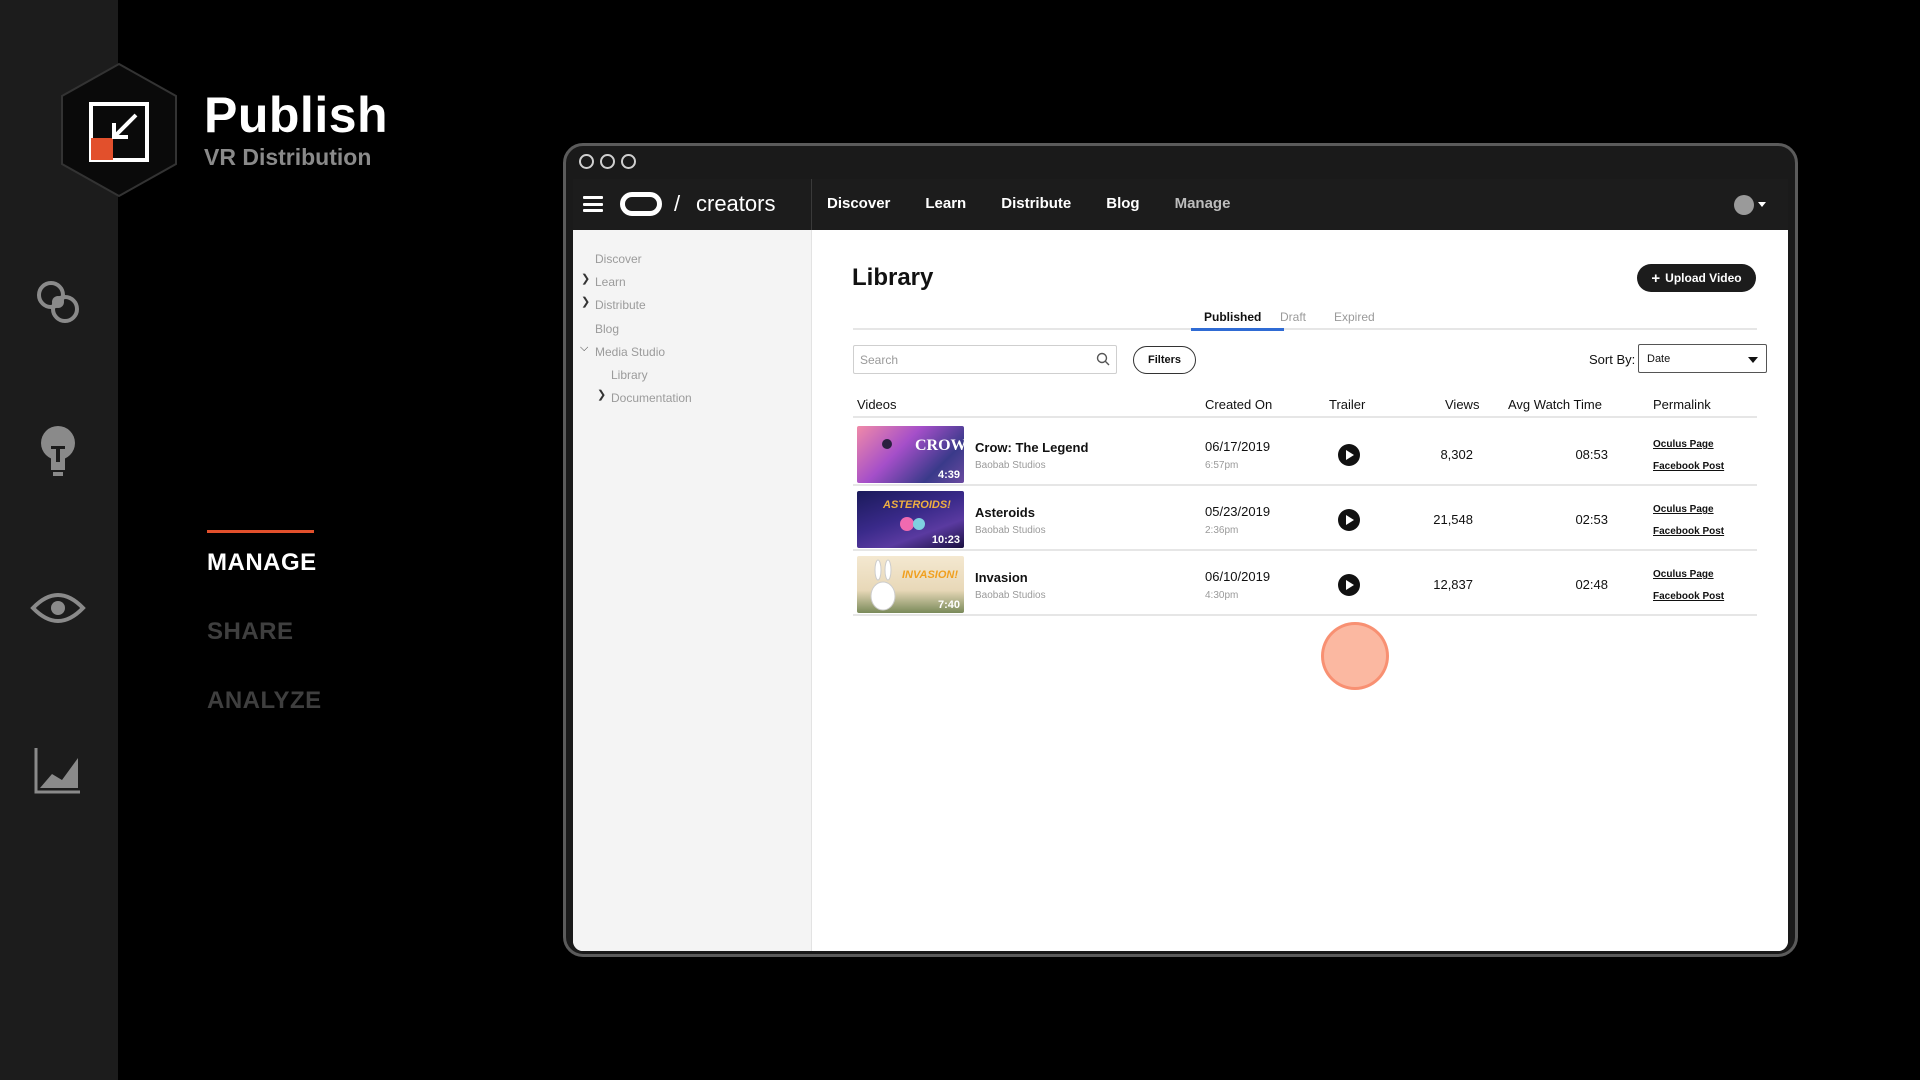 This screenshot has height=1080, width=1920. Describe the element at coordinates (1031, 447) in the screenshot. I see `video-title: Crow: The Legend` at that location.